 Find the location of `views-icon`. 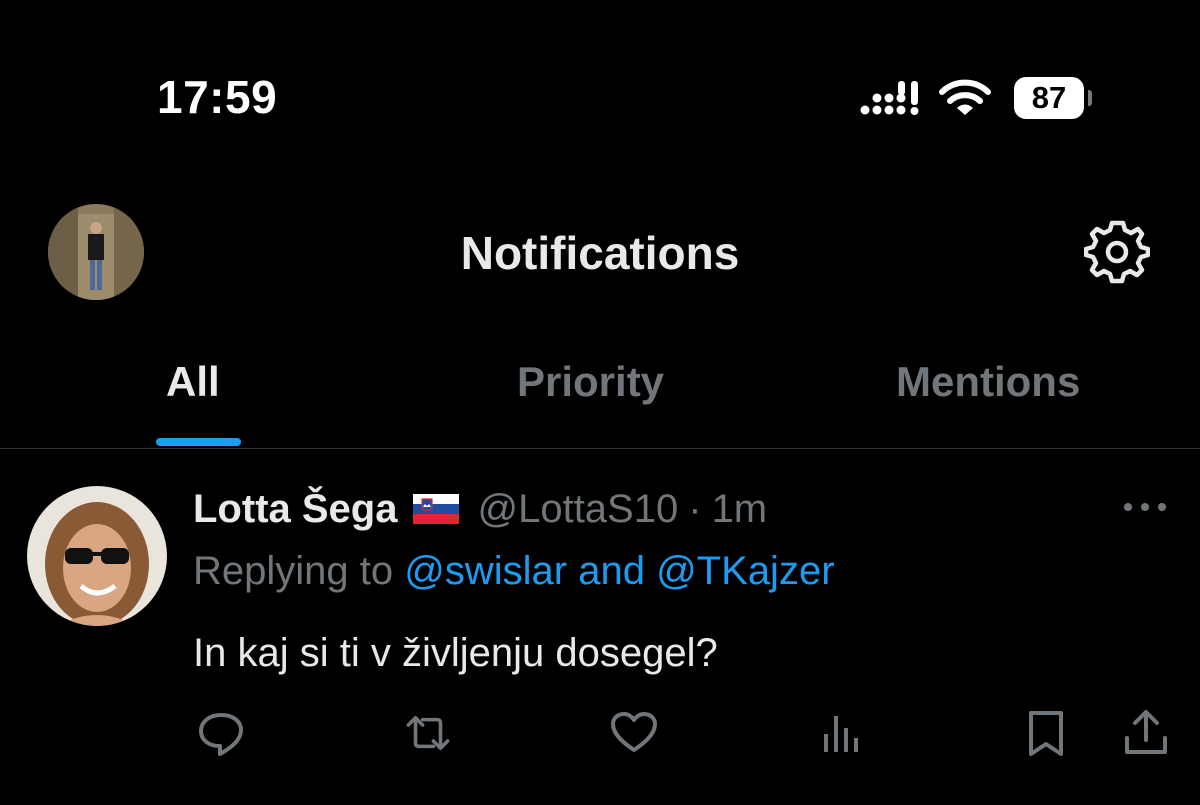

views-icon is located at coordinates (841, 734).